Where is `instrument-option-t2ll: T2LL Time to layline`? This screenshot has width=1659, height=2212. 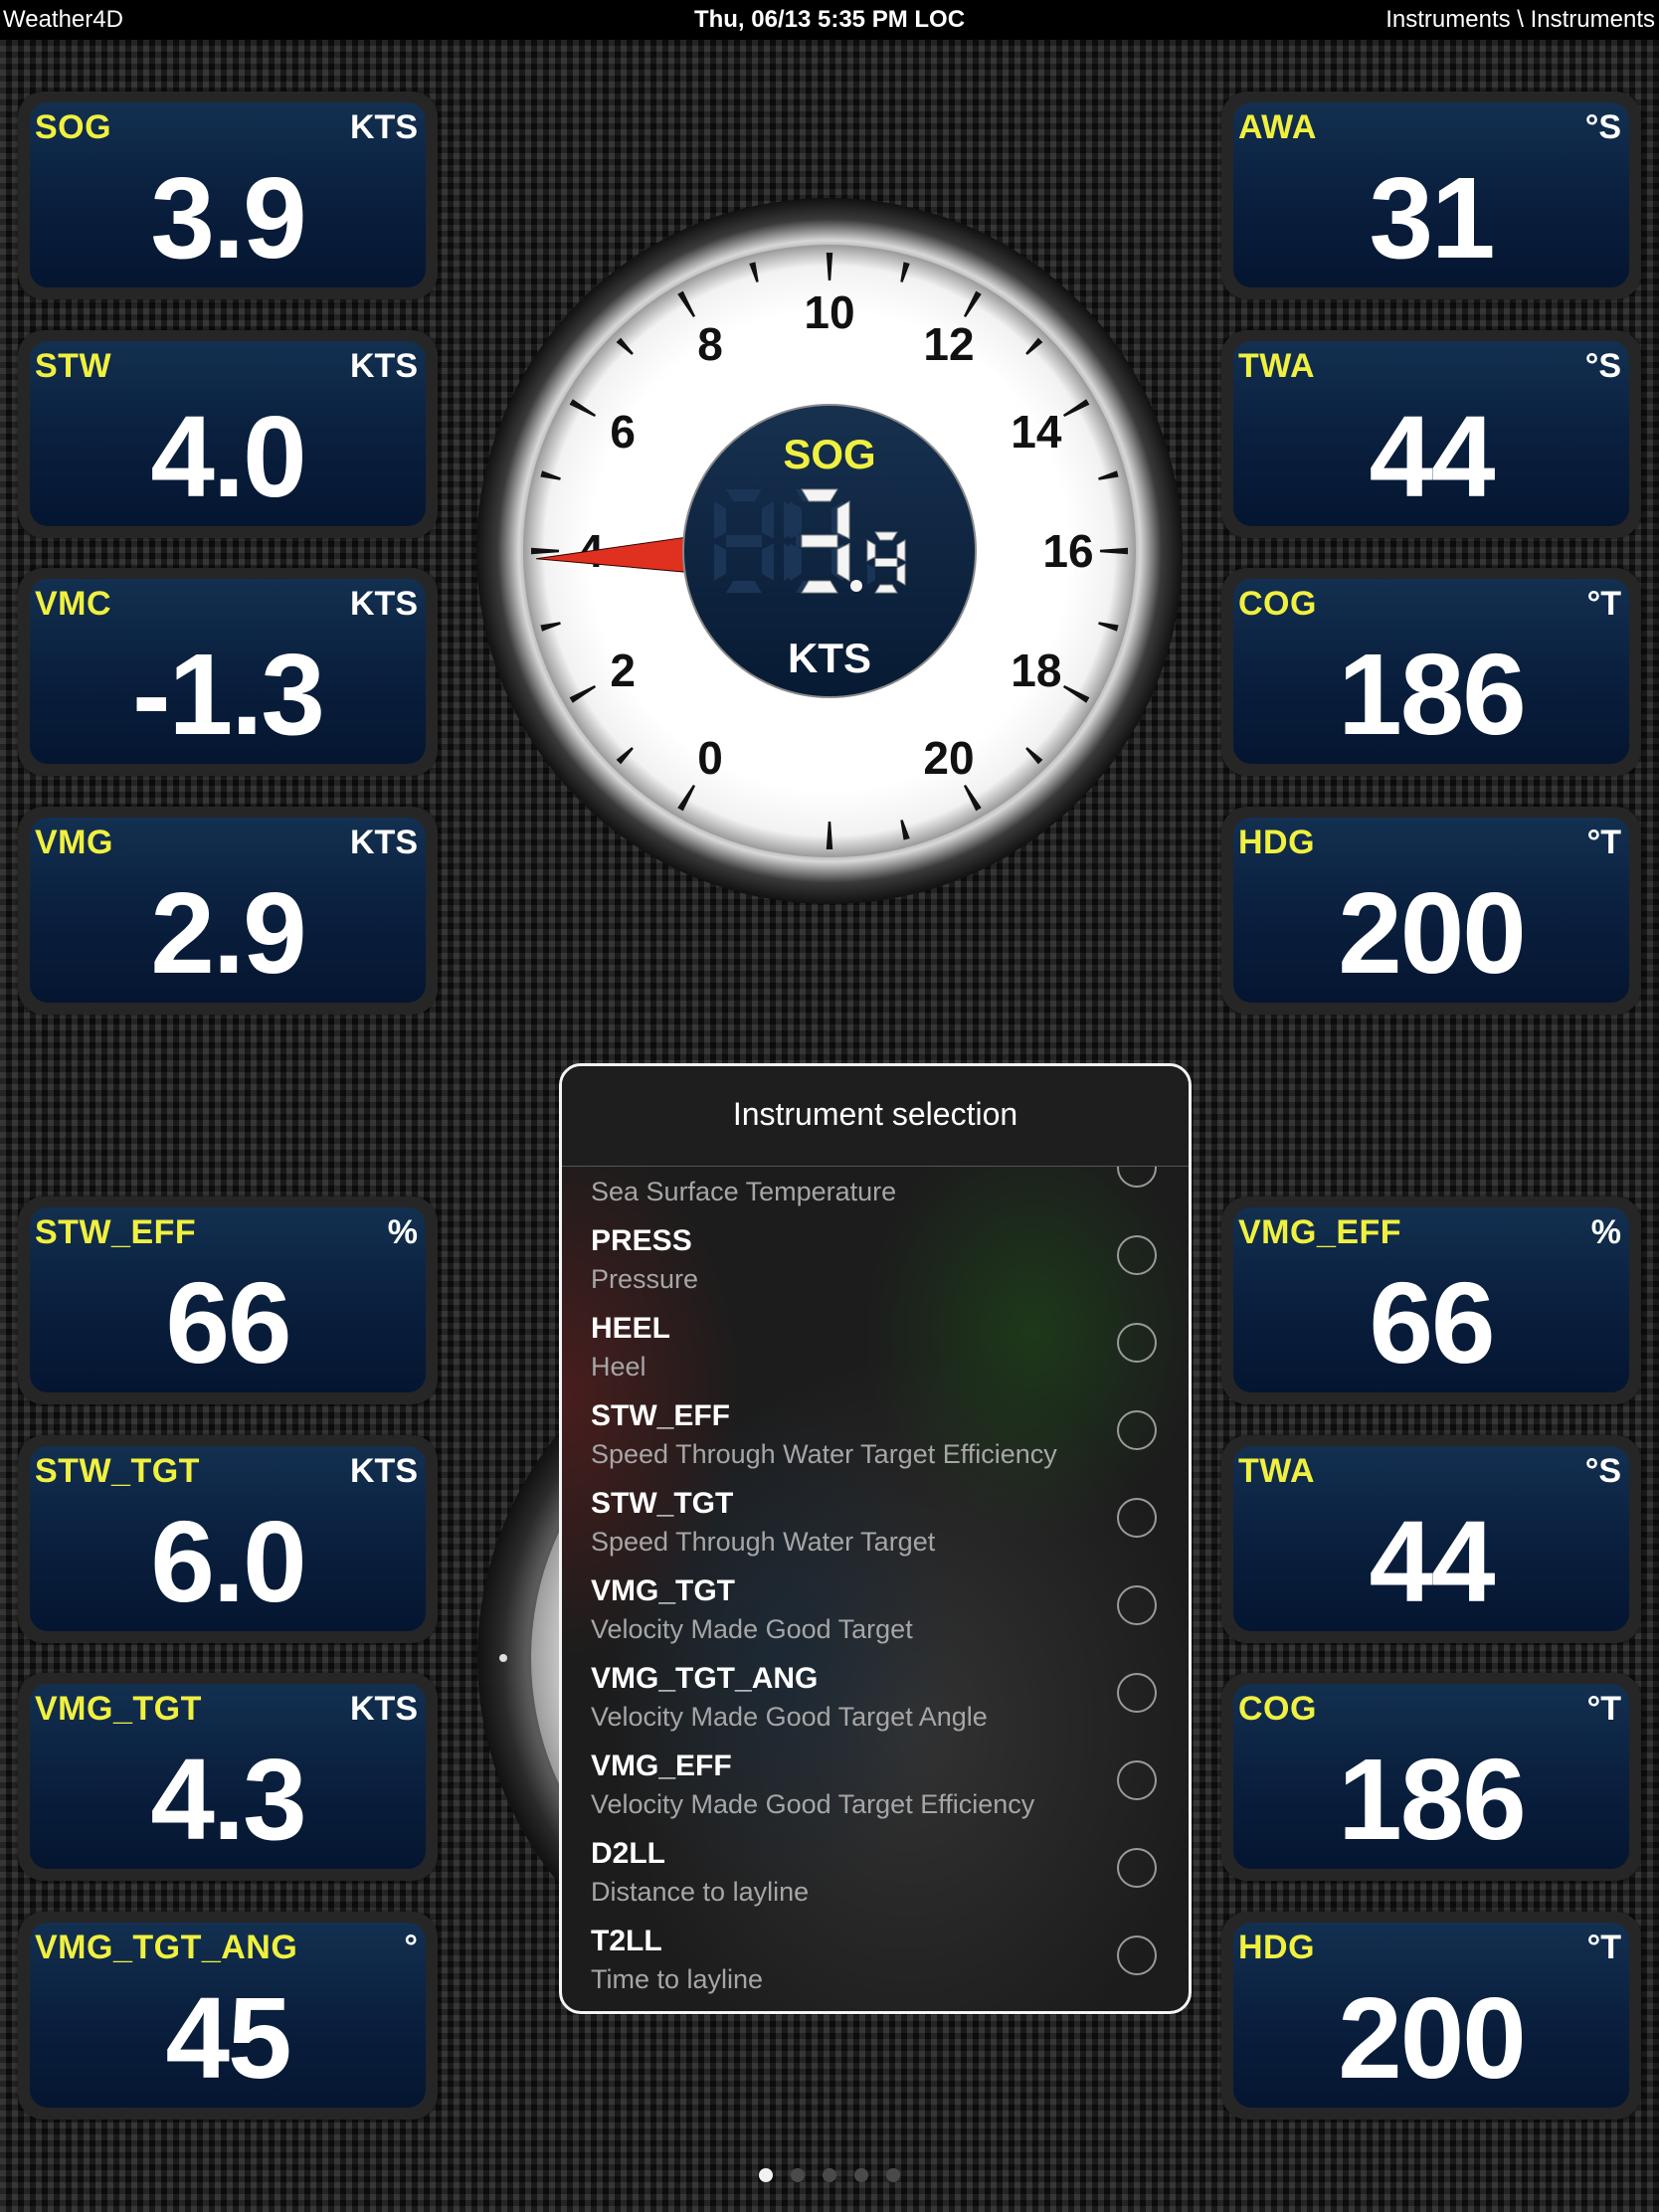 instrument-option-t2ll: T2LL Time to layline is located at coordinates (875, 1964).